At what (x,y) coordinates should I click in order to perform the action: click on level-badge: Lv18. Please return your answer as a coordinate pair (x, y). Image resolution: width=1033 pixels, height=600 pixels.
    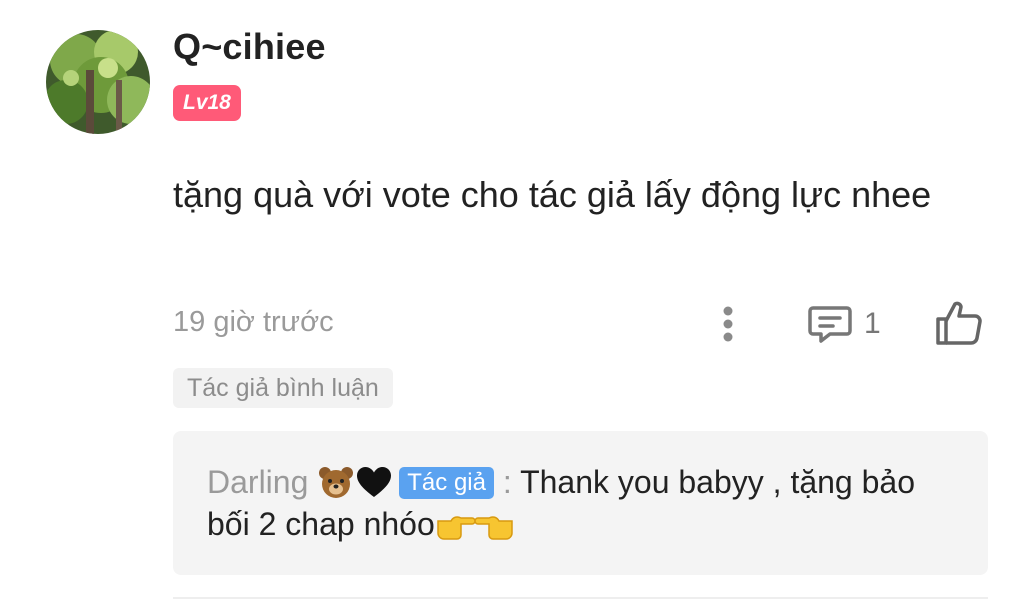
    Looking at the image, I should click on (207, 103).